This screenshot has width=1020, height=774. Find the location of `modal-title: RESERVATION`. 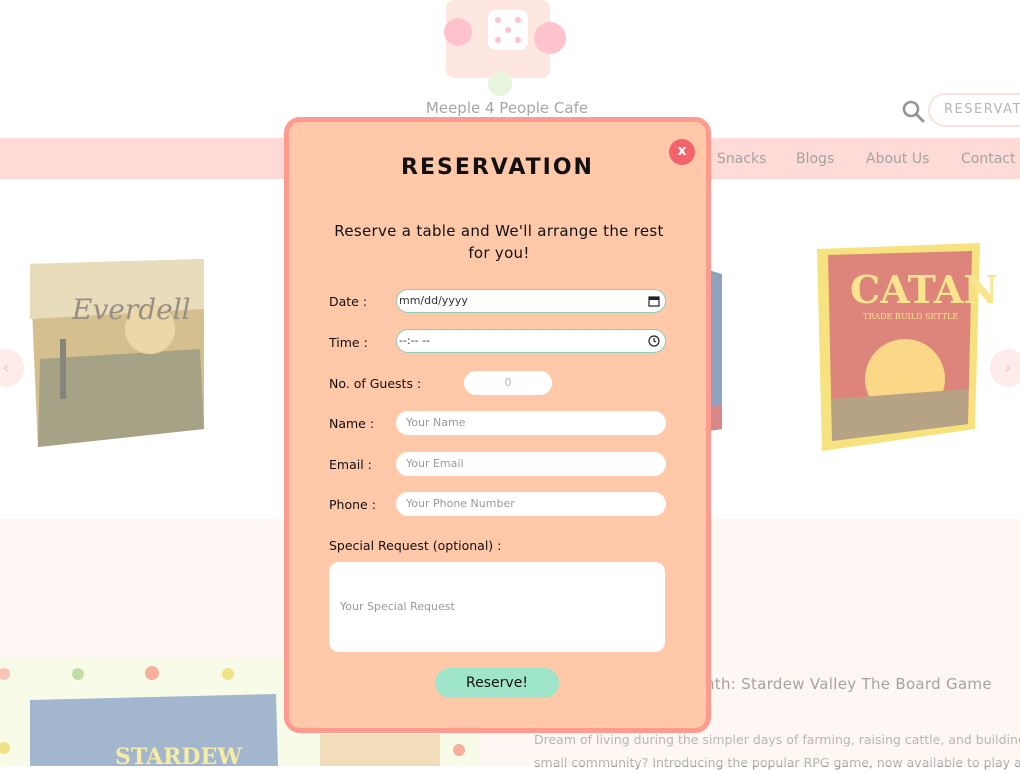

modal-title: RESERVATION is located at coordinates (497, 167).